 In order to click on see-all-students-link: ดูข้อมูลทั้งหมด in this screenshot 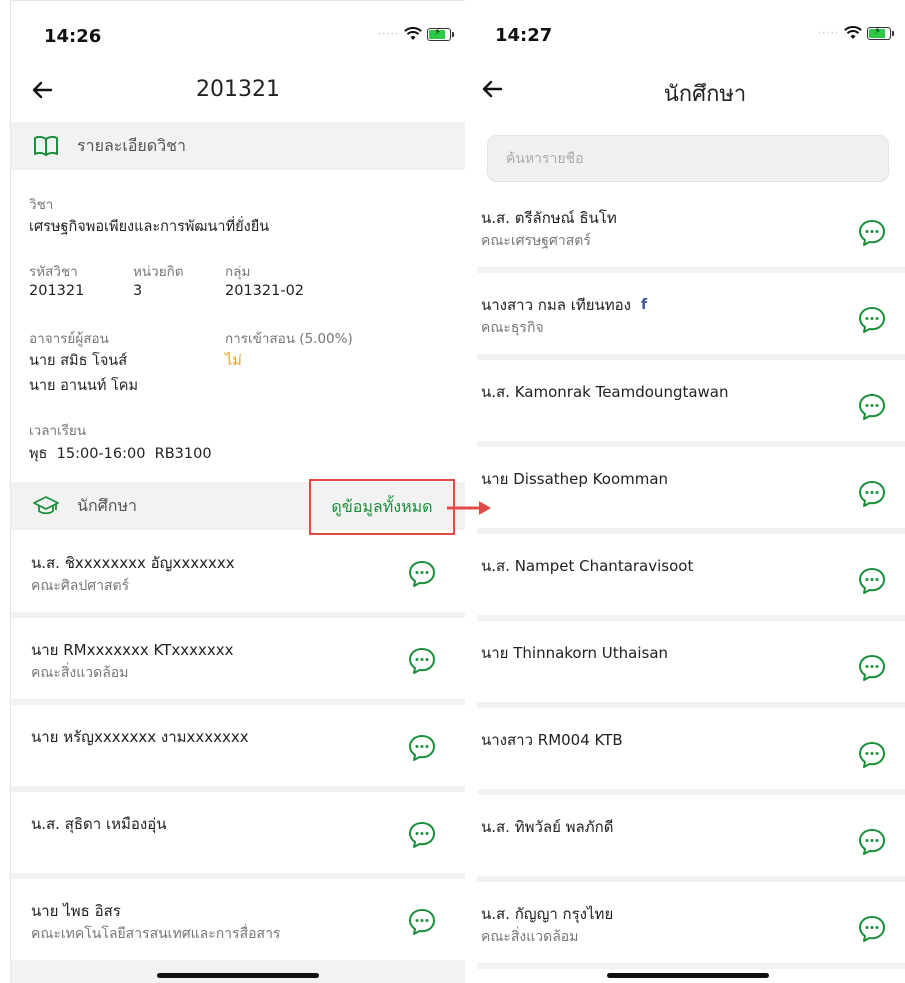, I will do `click(382, 507)`.